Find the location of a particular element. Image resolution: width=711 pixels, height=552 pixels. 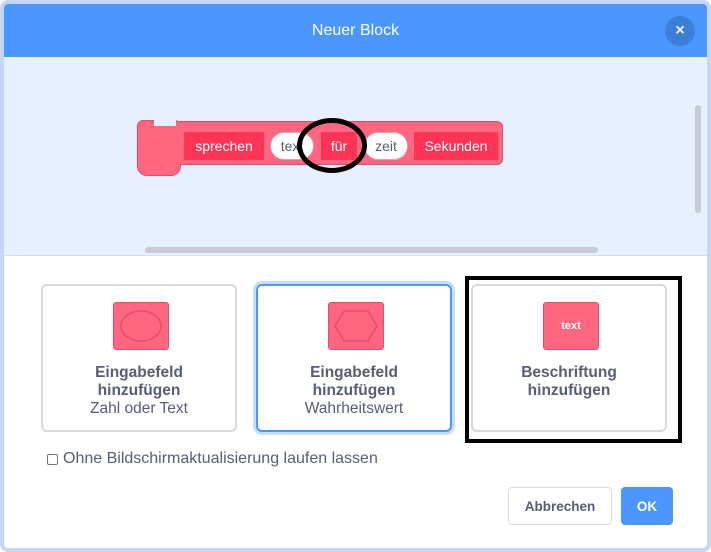

ok-button-label: OK is located at coordinates (647, 506).